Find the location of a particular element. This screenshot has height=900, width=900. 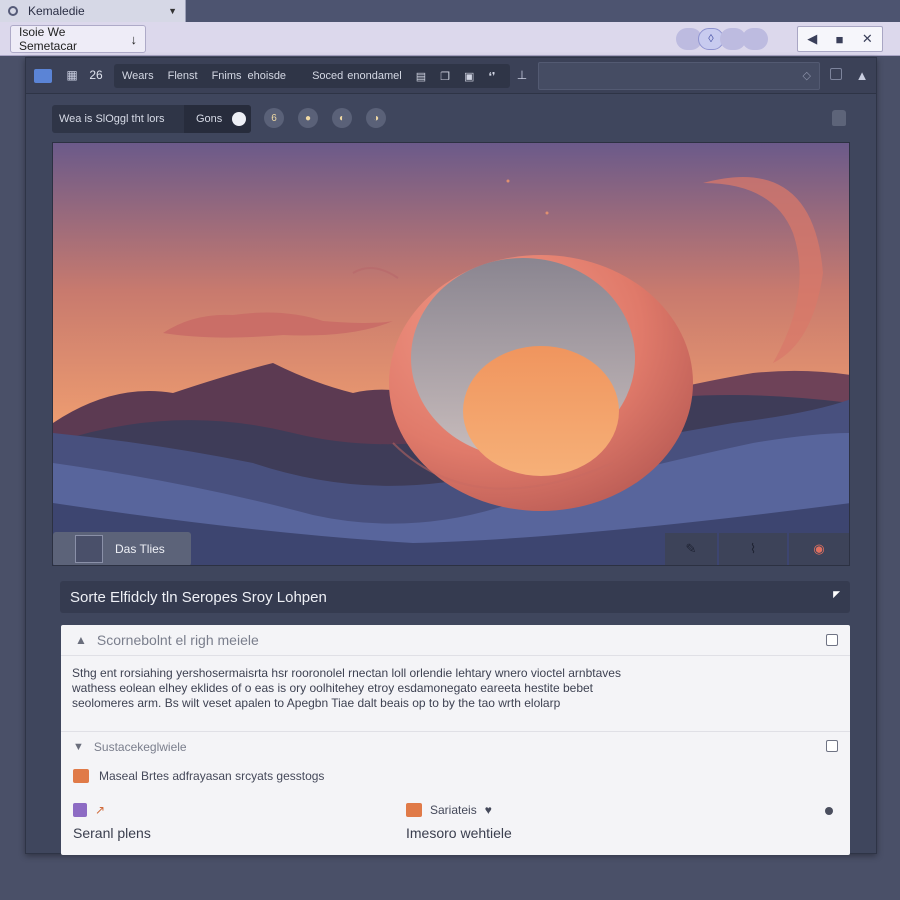

tool-6-icon: 6 is located at coordinates (274, 118).